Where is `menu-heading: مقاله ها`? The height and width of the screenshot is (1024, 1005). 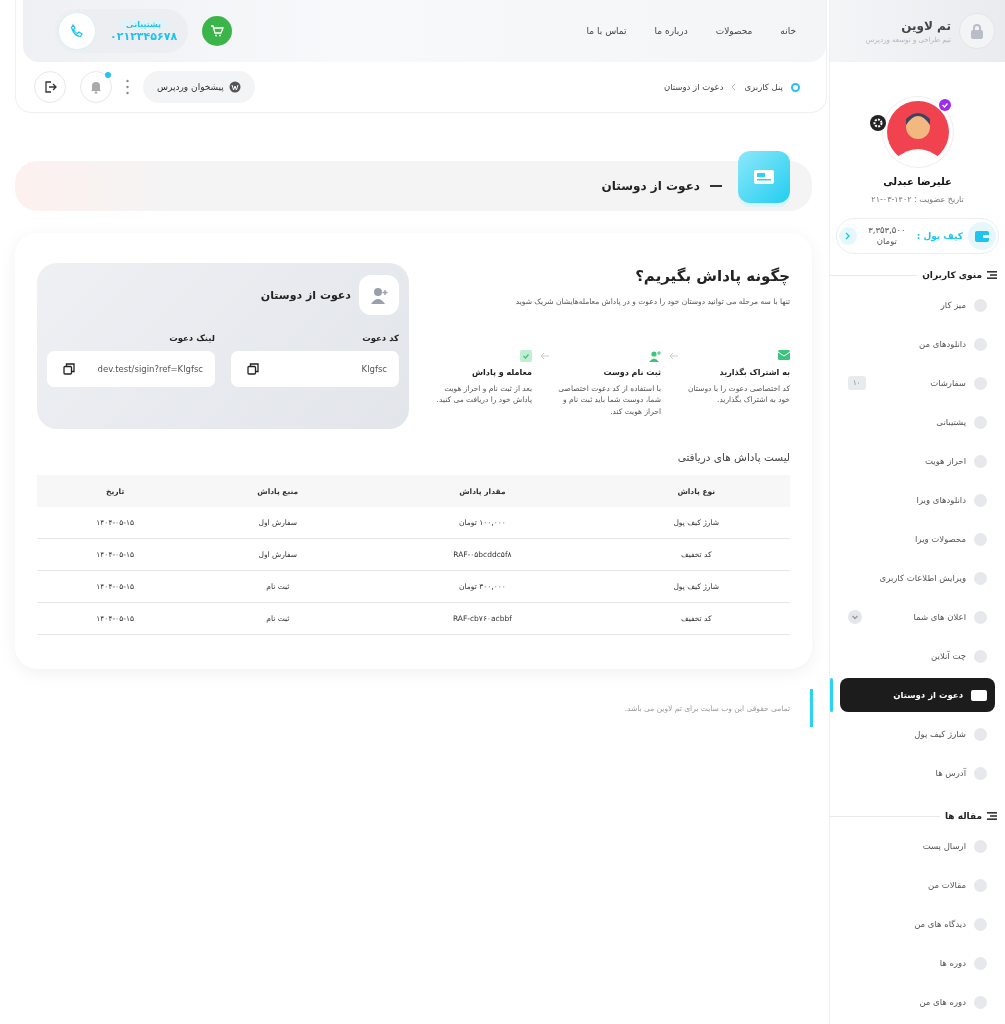
menu-heading: مقاله ها is located at coordinates (963, 816).